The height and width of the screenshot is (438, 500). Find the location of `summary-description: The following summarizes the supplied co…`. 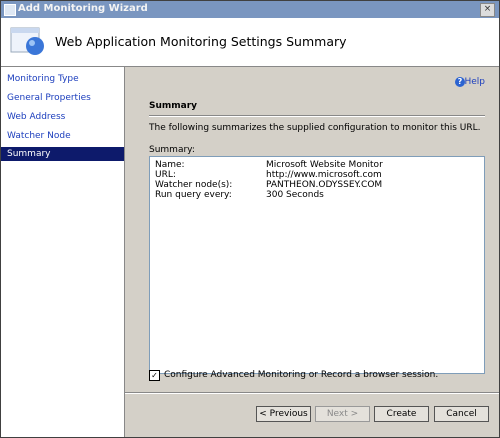

summary-description: The following summarizes the supplied co… is located at coordinates (315, 128).